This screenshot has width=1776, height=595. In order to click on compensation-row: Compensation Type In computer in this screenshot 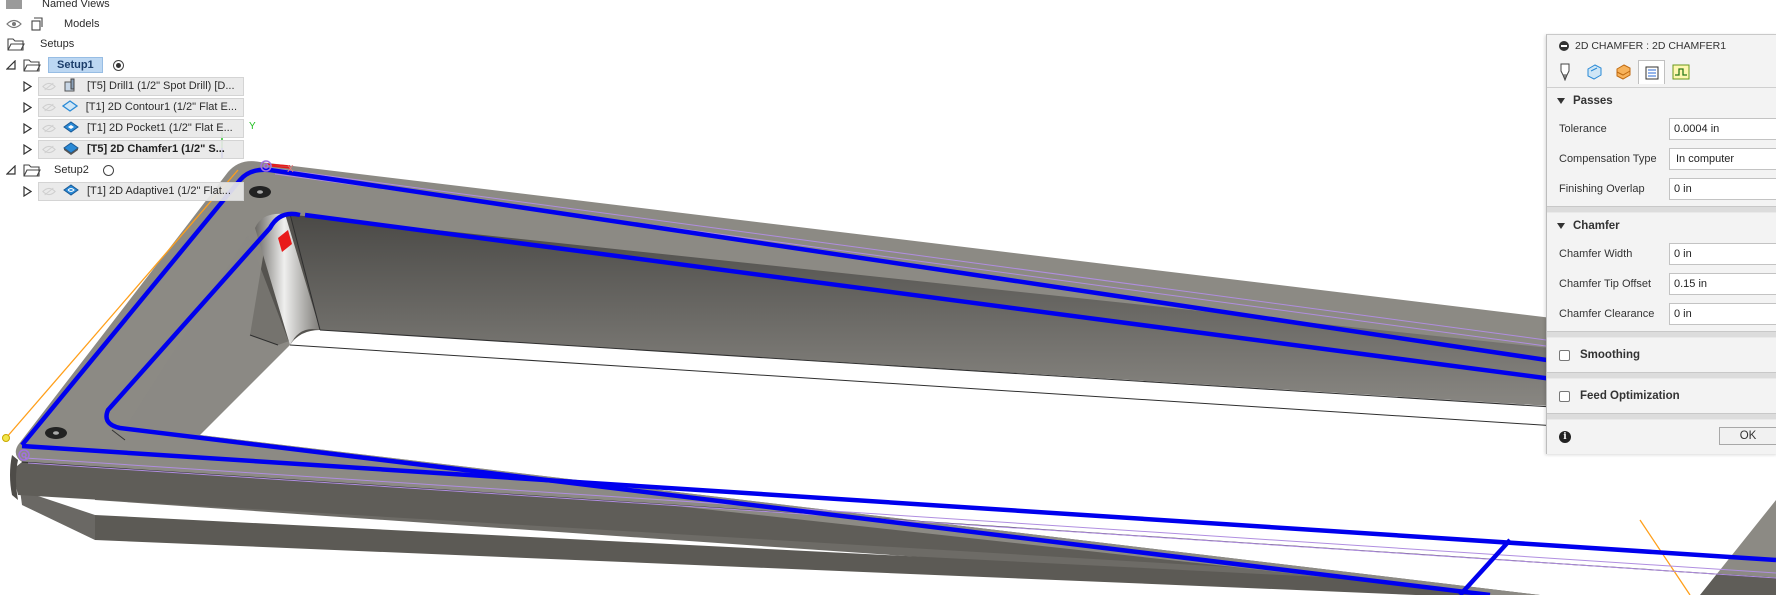, I will do `click(1661, 159)`.